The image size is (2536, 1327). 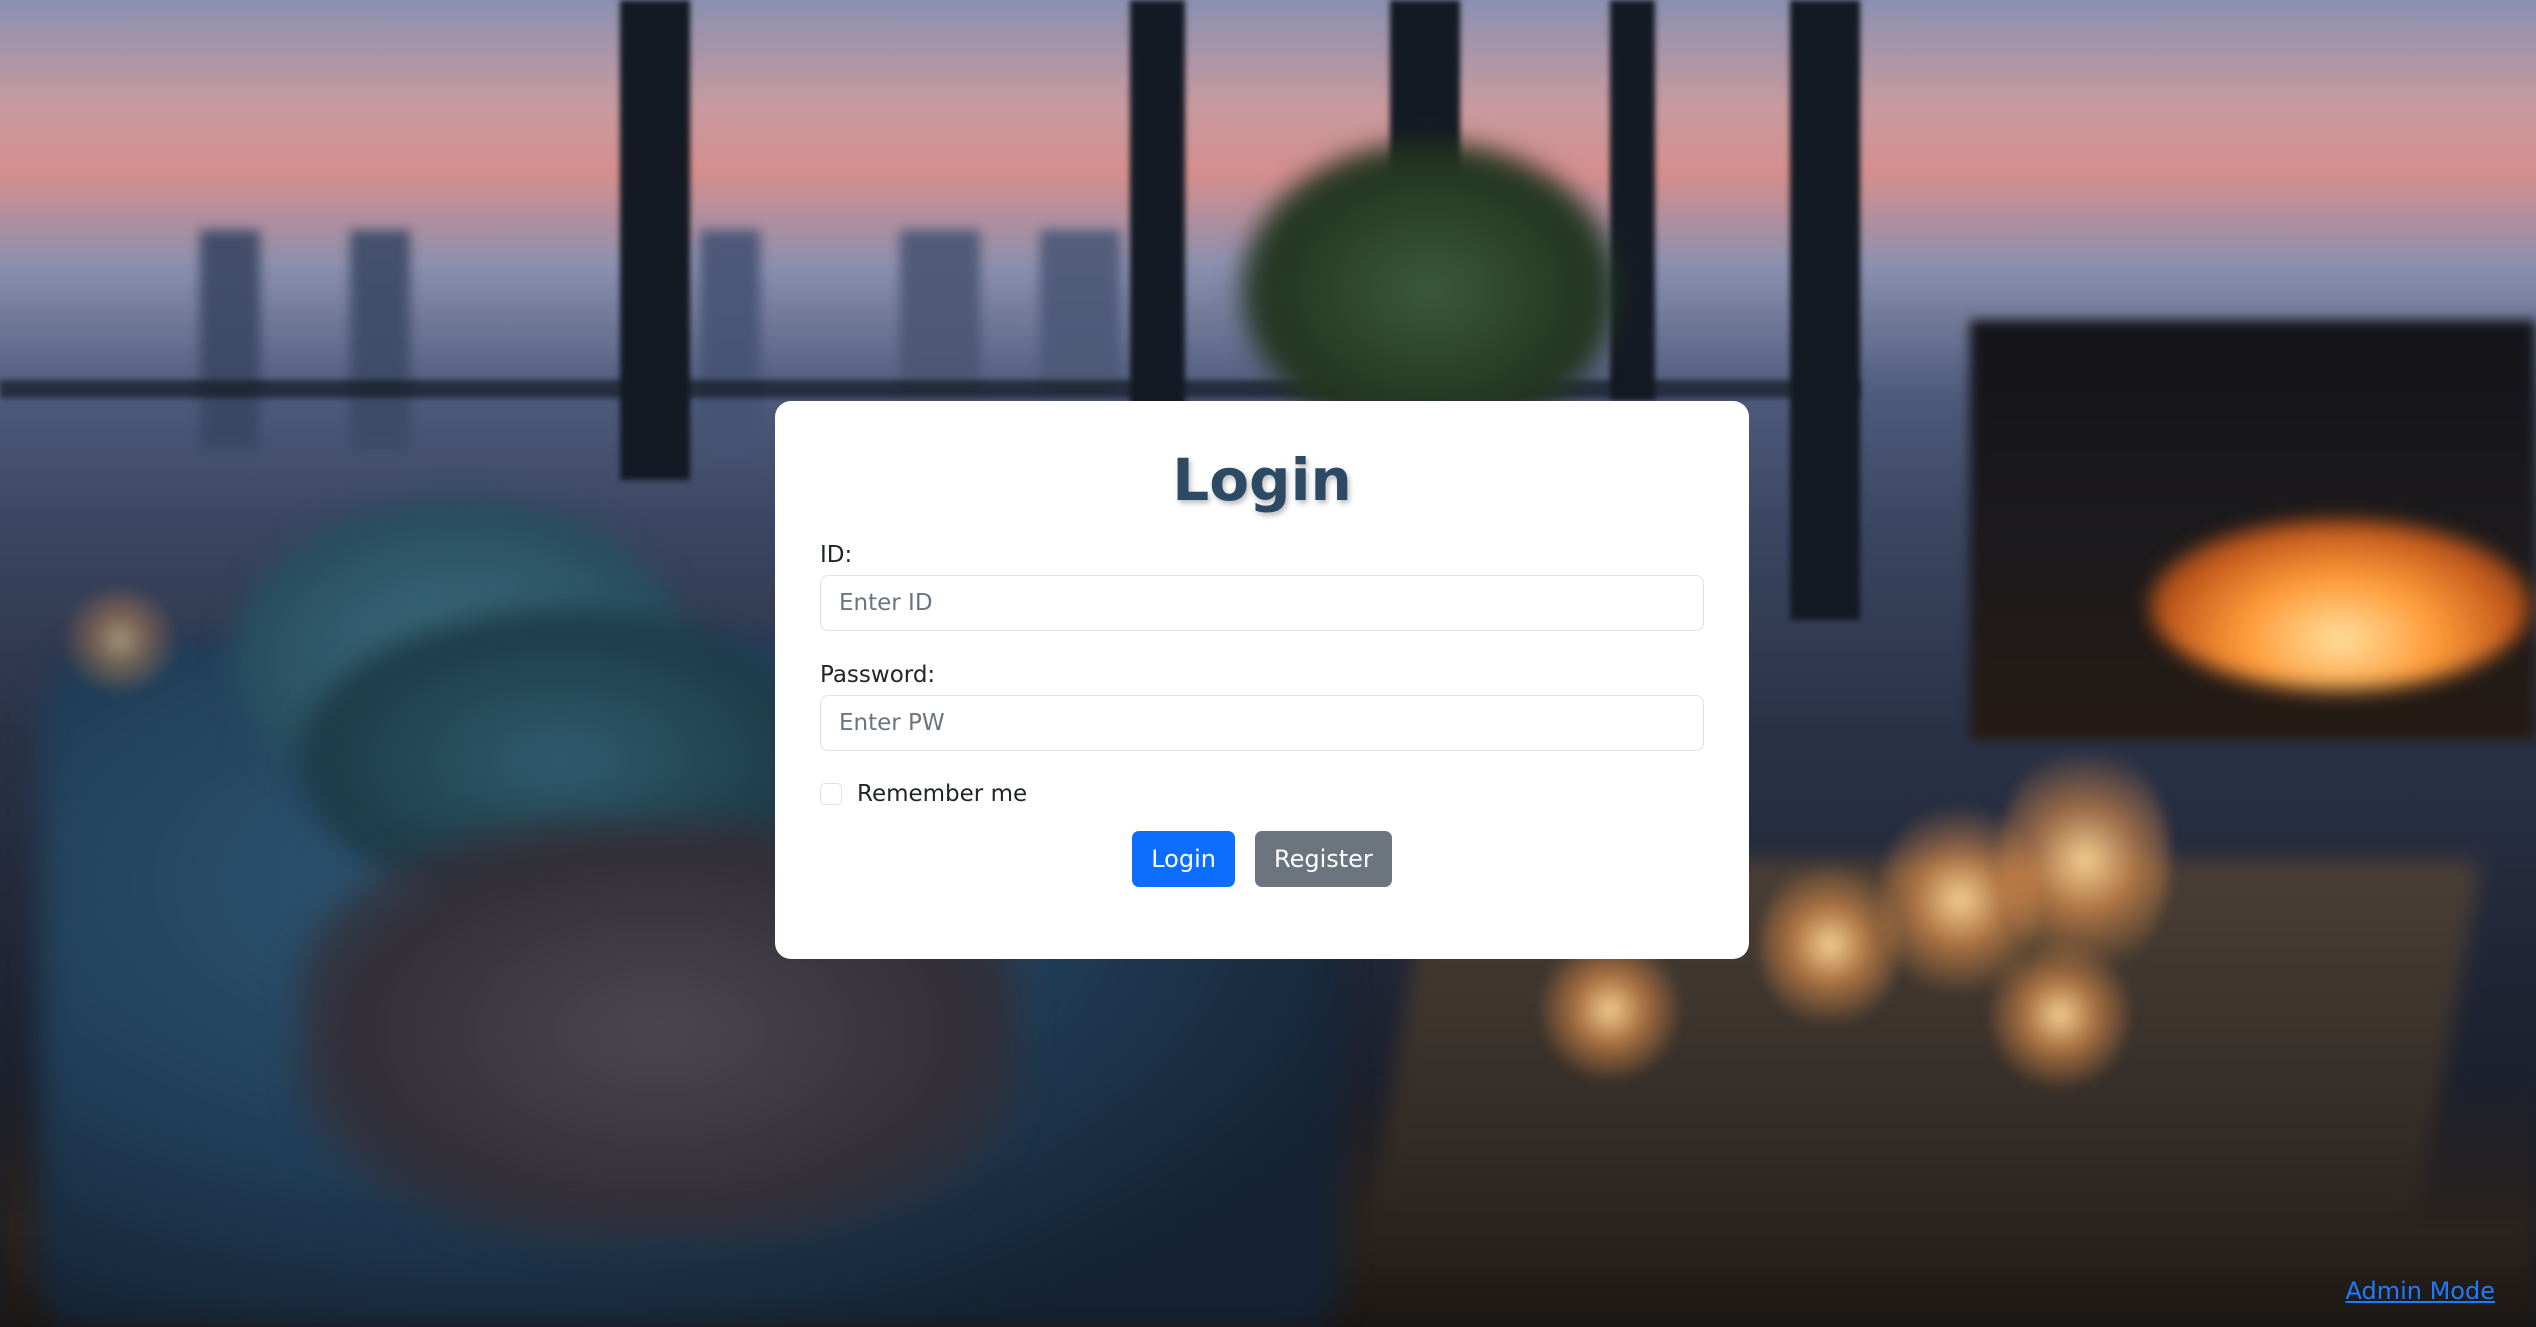 What do you see at coordinates (1183, 859) in the screenshot?
I see `login-button: Login` at bounding box center [1183, 859].